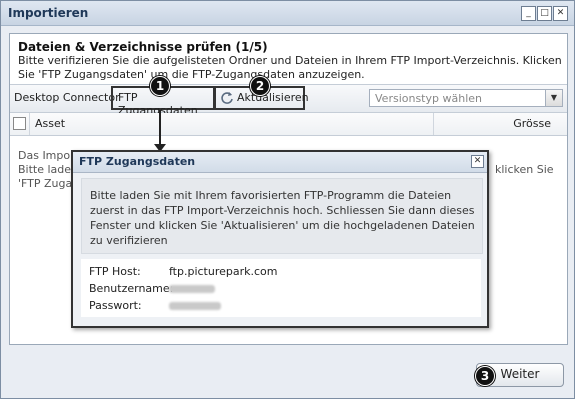 The height and width of the screenshot is (399, 575). What do you see at coordinates (477, 161) in the screenshot?
I see `dialog-close-icon: ✕` at bounding box center [477, 161].